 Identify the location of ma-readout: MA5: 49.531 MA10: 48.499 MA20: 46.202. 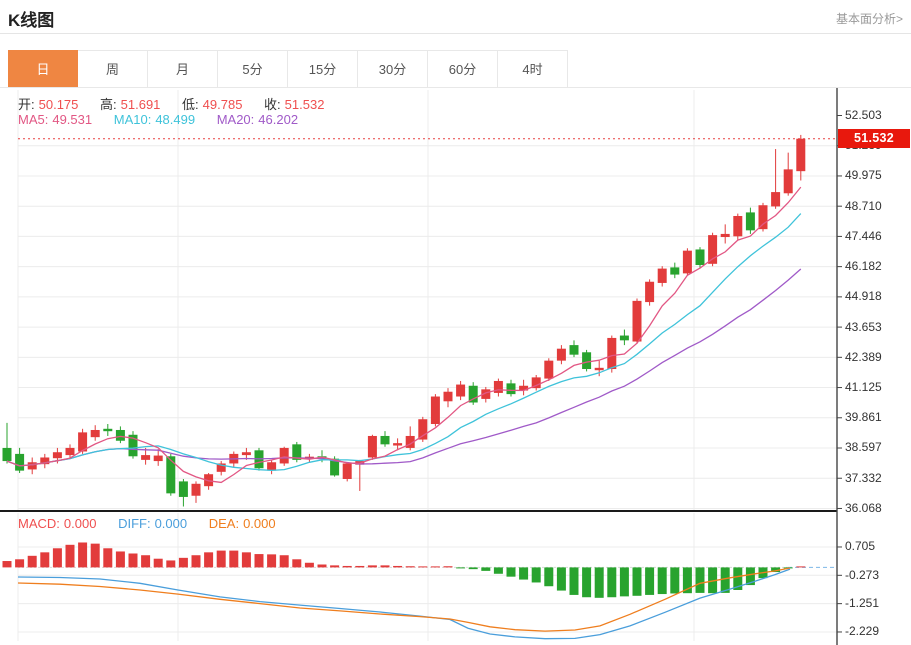
(160, 119).